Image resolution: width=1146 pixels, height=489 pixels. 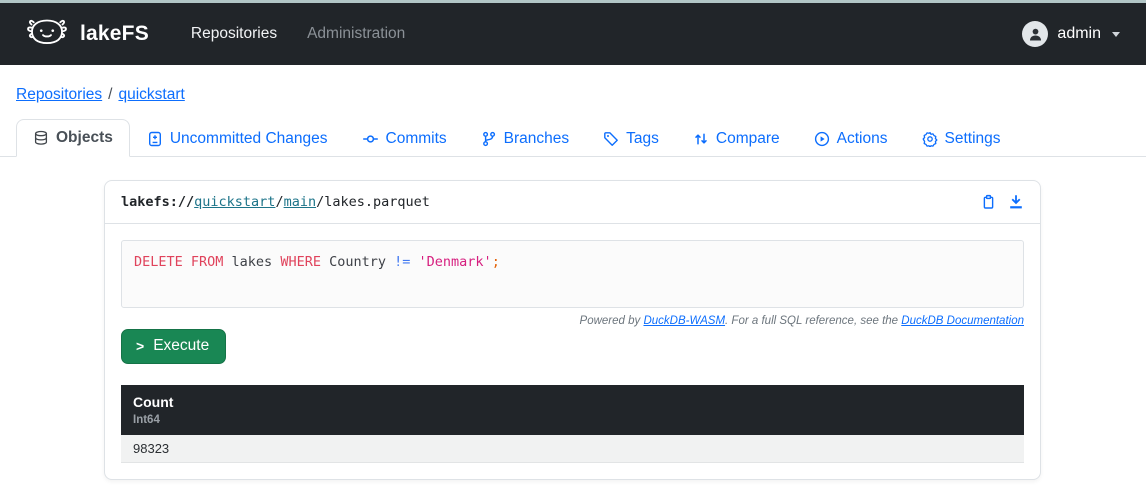 I want to click on object-actions, so click(x=1002, y=202).